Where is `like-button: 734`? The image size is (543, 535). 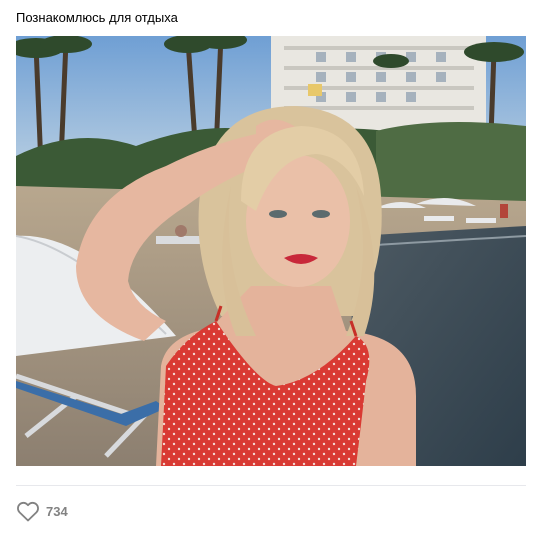
like-button: 734 is located at coordinates (42, 511).